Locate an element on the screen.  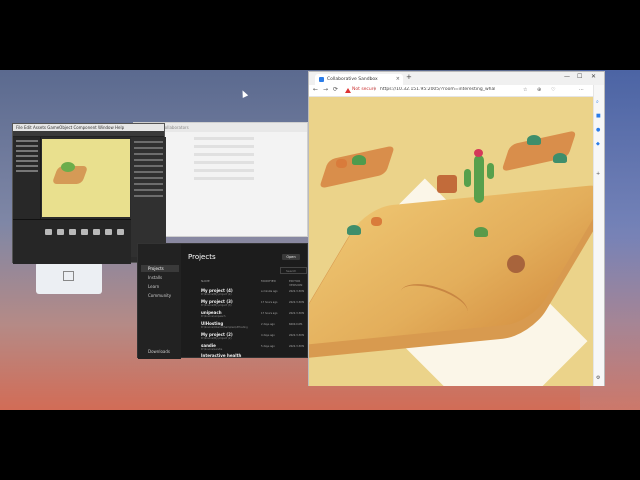
tab-bar: Collaborative Sandbox × + — ☐ ✕ is located at coordinates (456, 78).